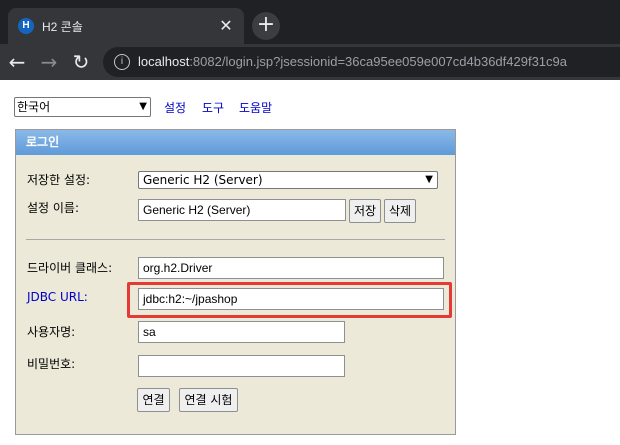 Image resolution: width=620 pixels, height=445 pixels. Describe the element at coordinates (208, 400) in the screenshot. I see `test-connection-button: 연결 시험` at that location.